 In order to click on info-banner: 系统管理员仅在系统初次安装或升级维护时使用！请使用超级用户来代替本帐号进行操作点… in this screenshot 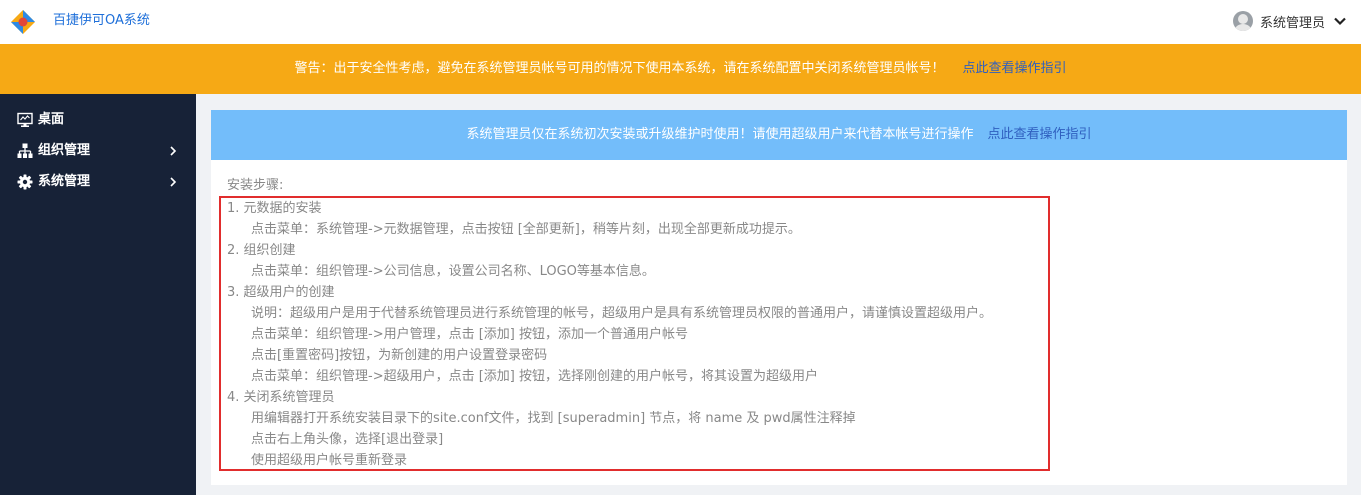, I will do `click(779, 135)`.